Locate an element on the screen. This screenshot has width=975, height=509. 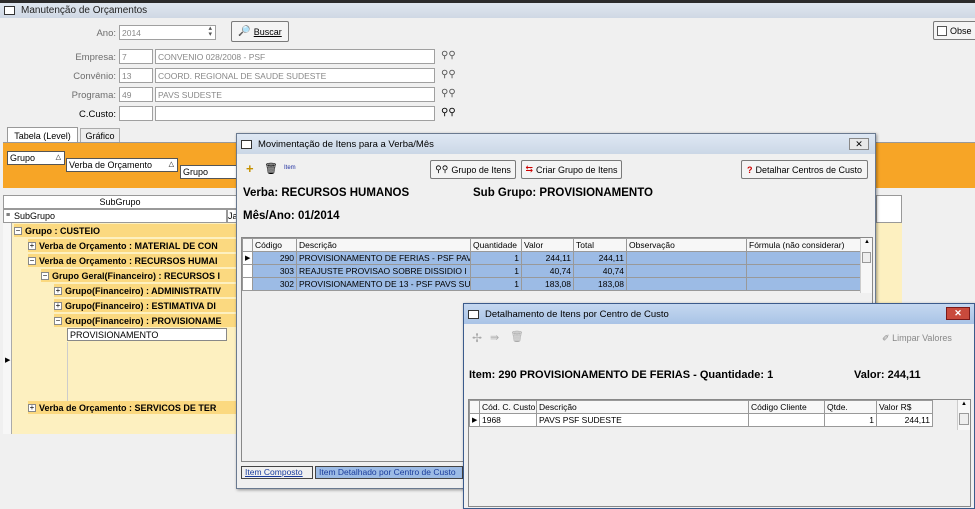
tree-row: + Verba de Orçamento : MATERIAL DE CON is located at coordinates (132, 245).